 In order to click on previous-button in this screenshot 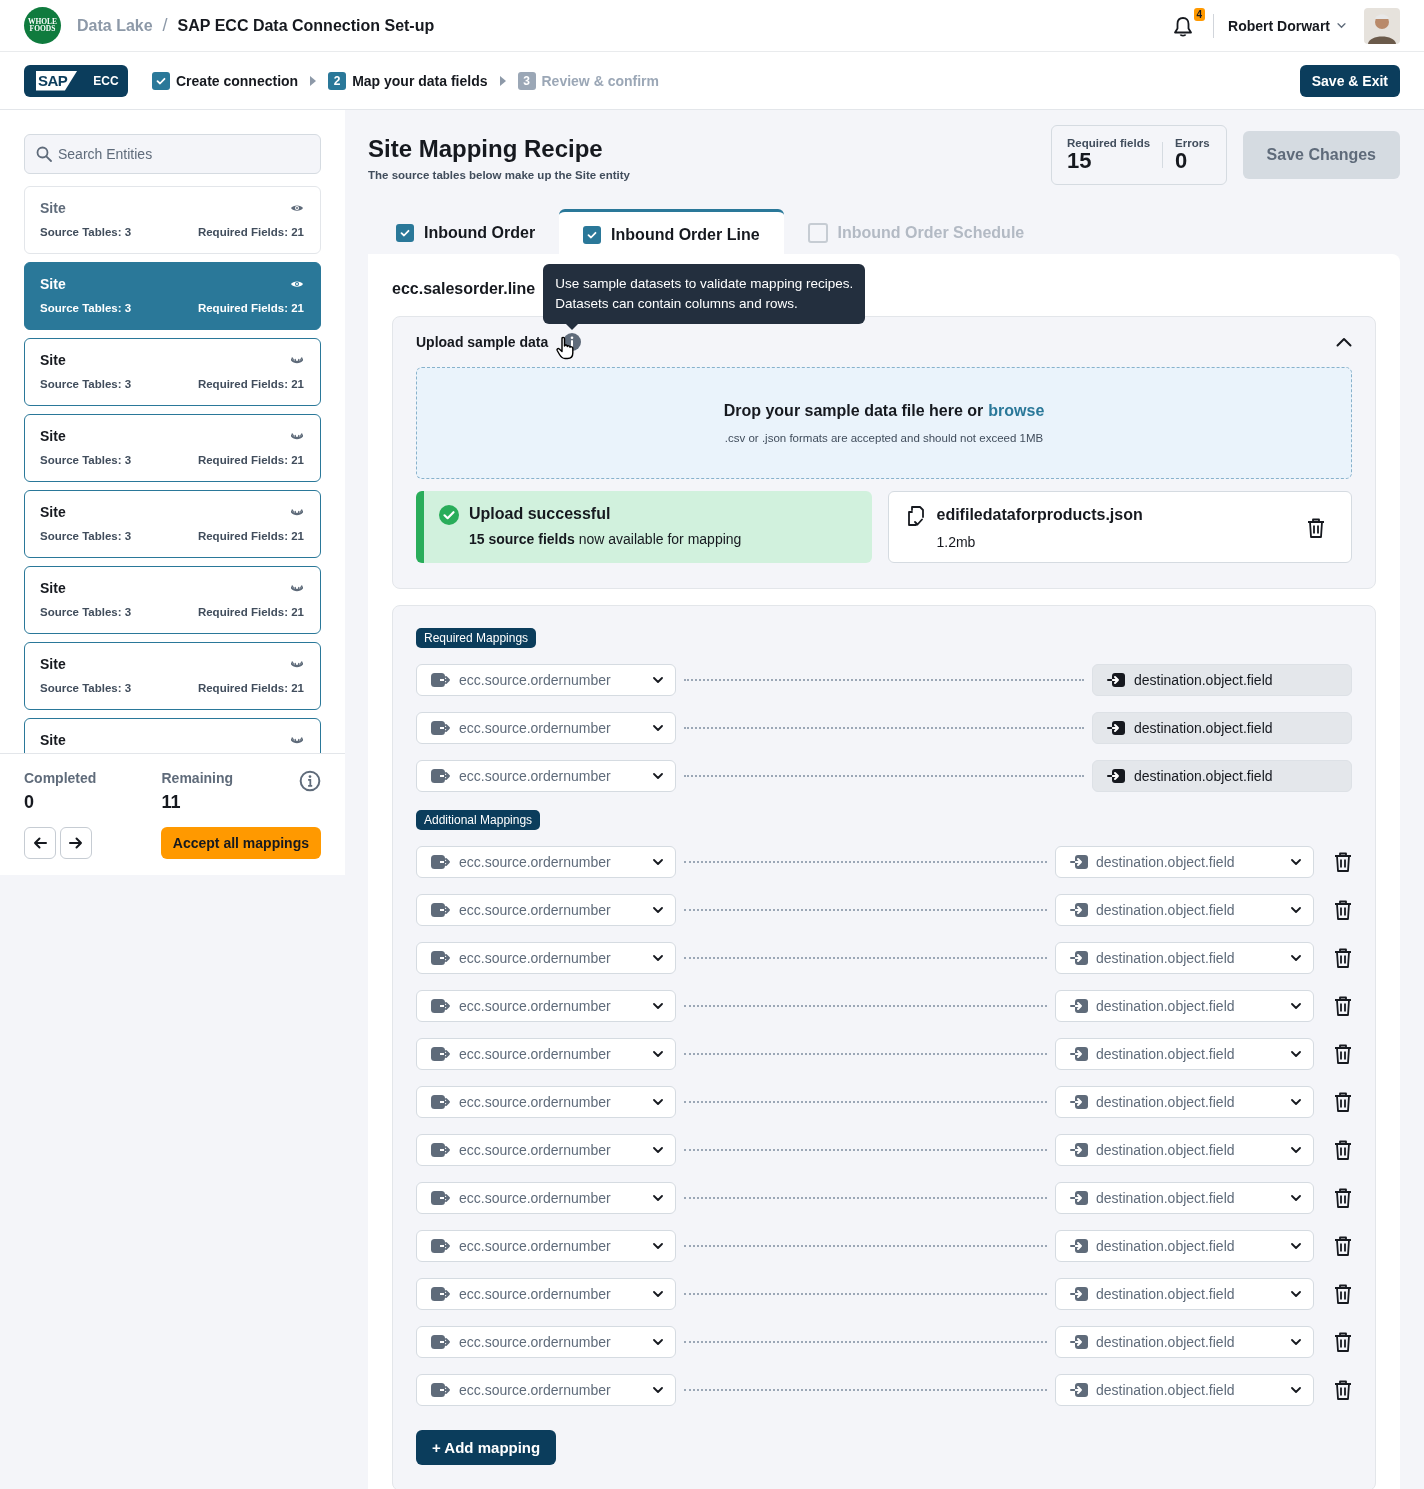, I will do `click(40, 843)`.